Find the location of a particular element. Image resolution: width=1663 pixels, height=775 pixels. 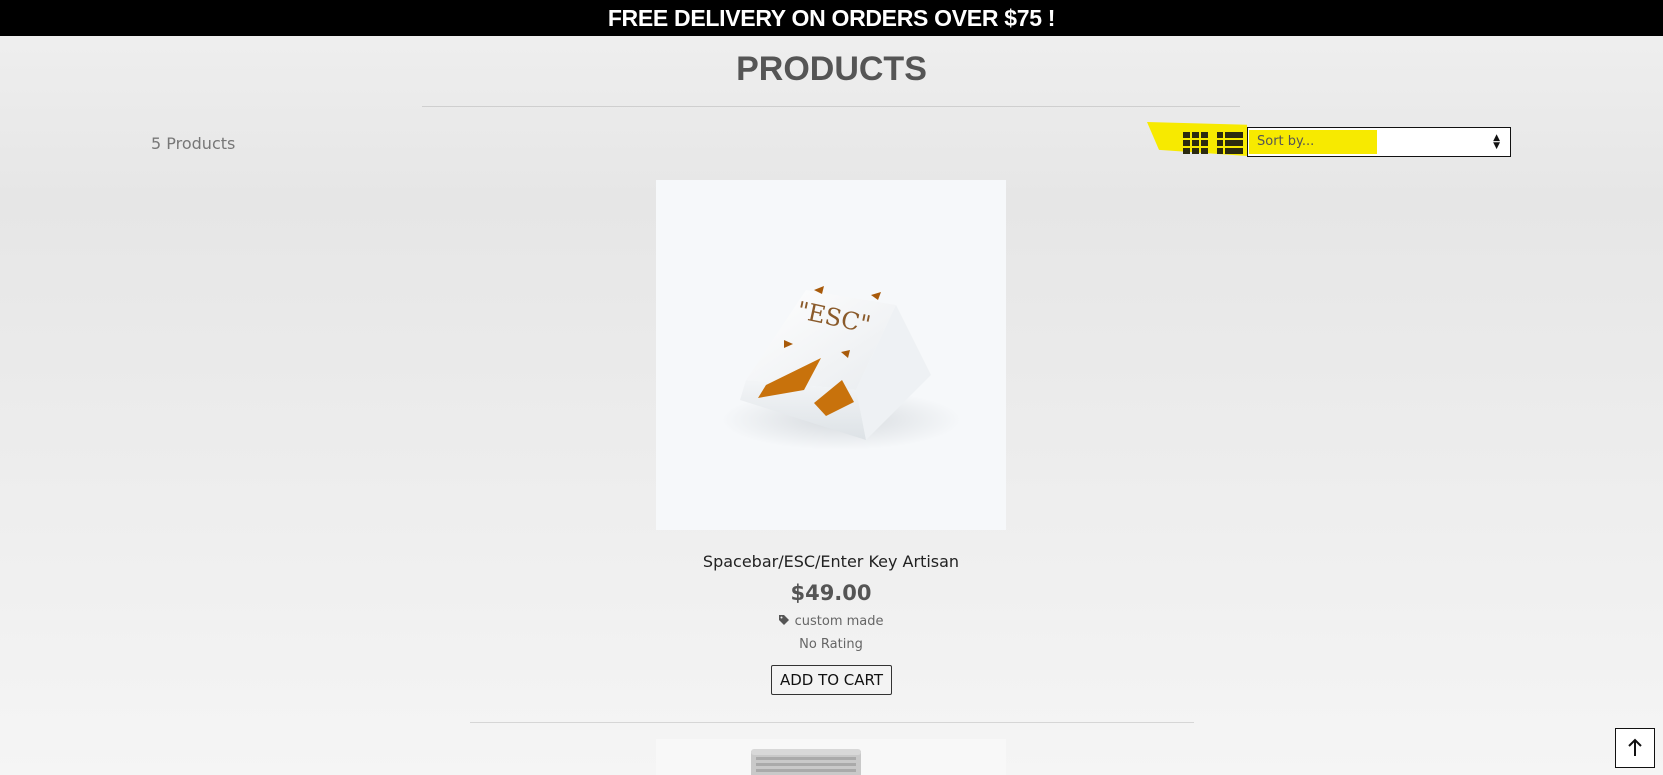

arrow-up-icon is located at coordinates (1635, 747).